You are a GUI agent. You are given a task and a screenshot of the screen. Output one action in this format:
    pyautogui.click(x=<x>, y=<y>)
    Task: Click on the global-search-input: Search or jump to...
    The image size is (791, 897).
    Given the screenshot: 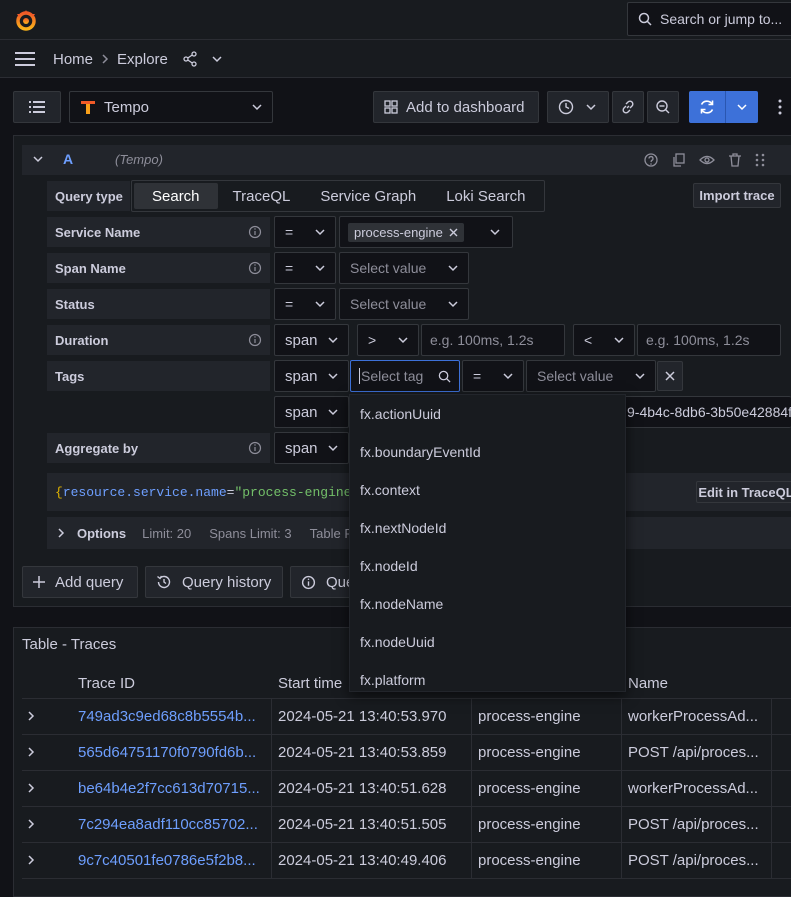 What is the action you would take?
    pyautogui.click(x=709, y=19)
    